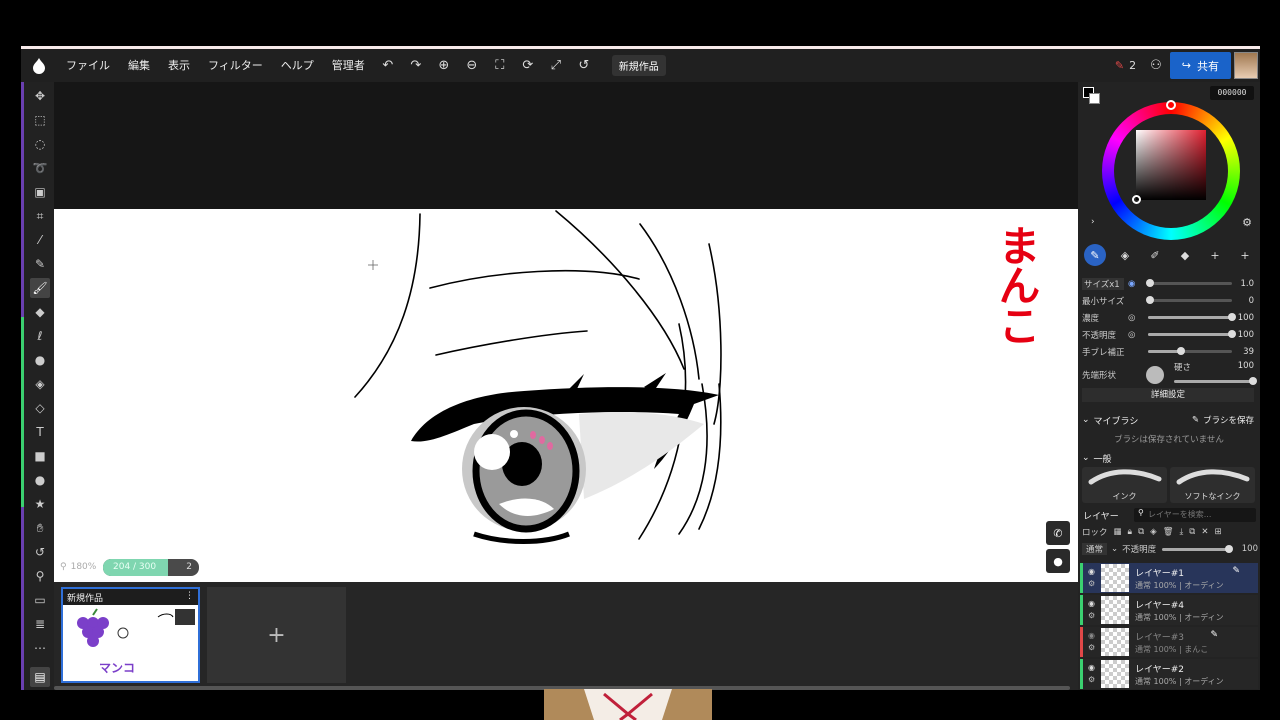  What do you see at coordinates (40, 120) in the screenshot?
I see `rect-select-icon: ⬚` at bounding box center [40, 120].